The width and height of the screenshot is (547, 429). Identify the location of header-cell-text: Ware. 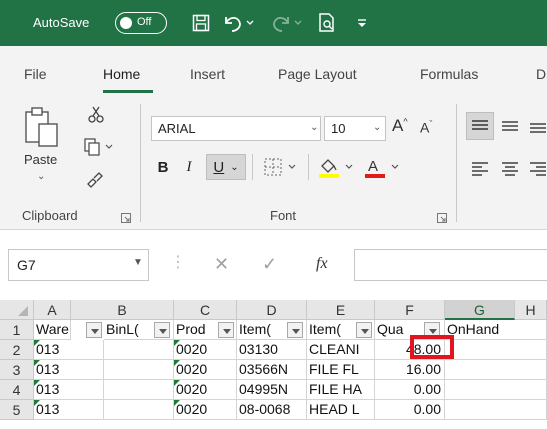
(52, 329).